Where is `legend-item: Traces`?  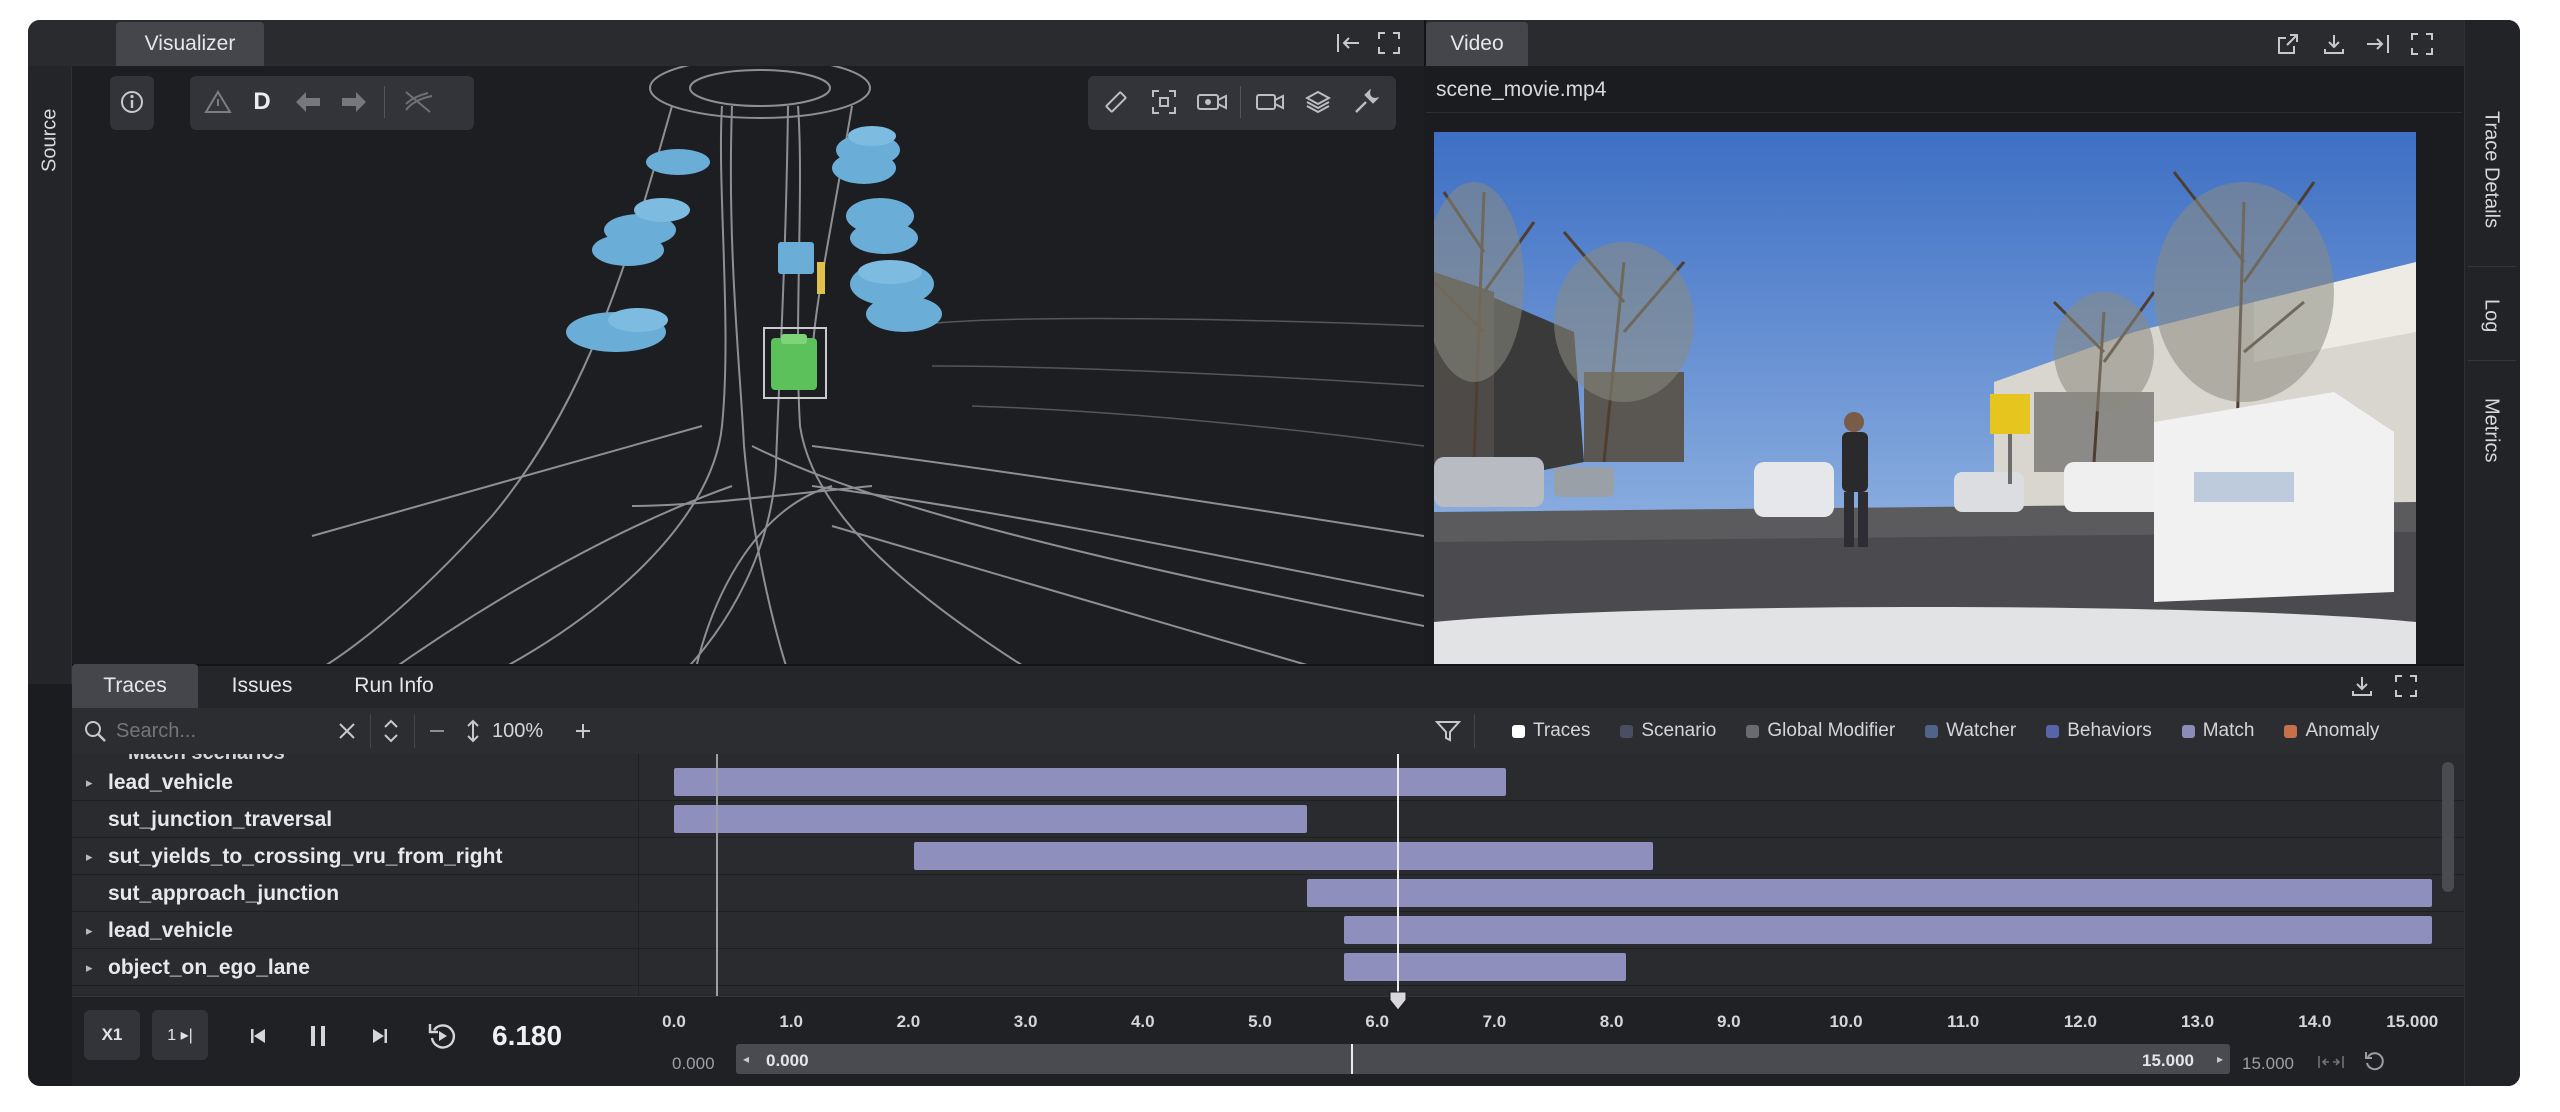
legend-item: Traces is located at coordinates (1551, 731).